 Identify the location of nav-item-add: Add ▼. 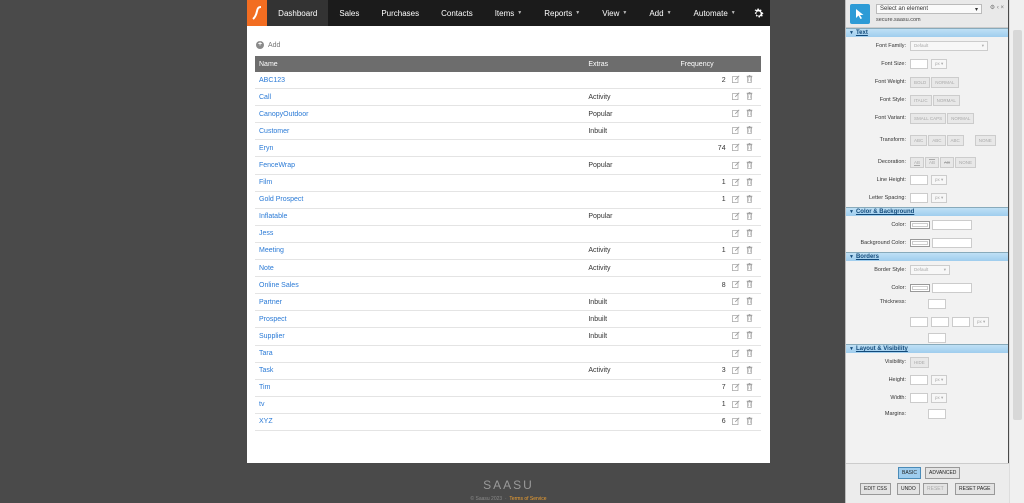
(660, 13).